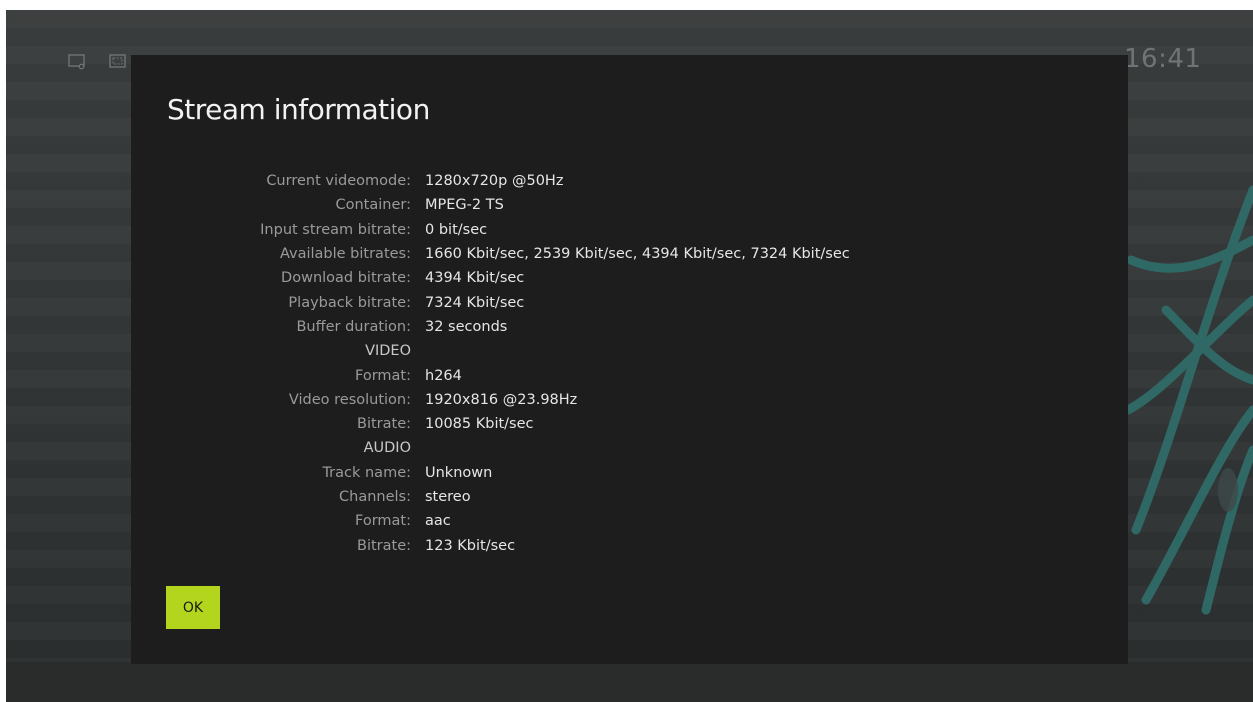 Image resolution: width=1253 pixels, height=702 pixels. What do you see at coordinates (629, 400) in the screenshot?
I see `info-row: Video resolution: 1920x816 @23.98Hz` at bounding box center [629, 400].